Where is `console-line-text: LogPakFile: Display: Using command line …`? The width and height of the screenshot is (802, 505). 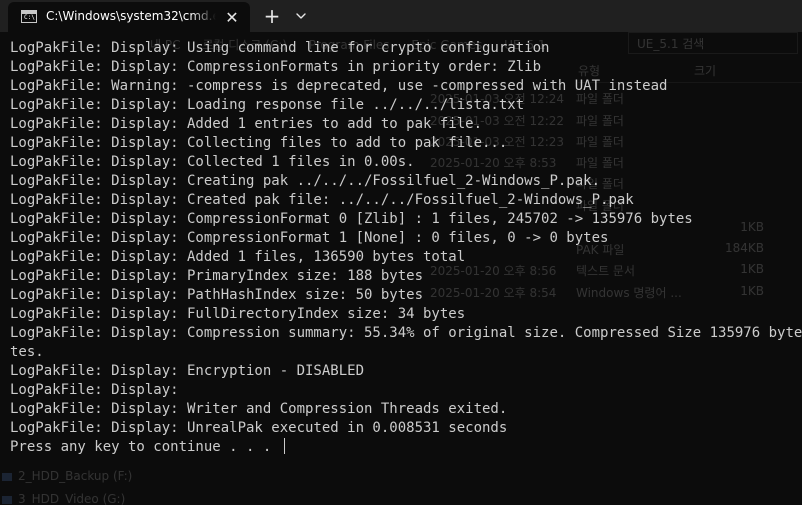
console-line-text: LogPakFile: Display: Using command line … is located at coordinates (280, 48).